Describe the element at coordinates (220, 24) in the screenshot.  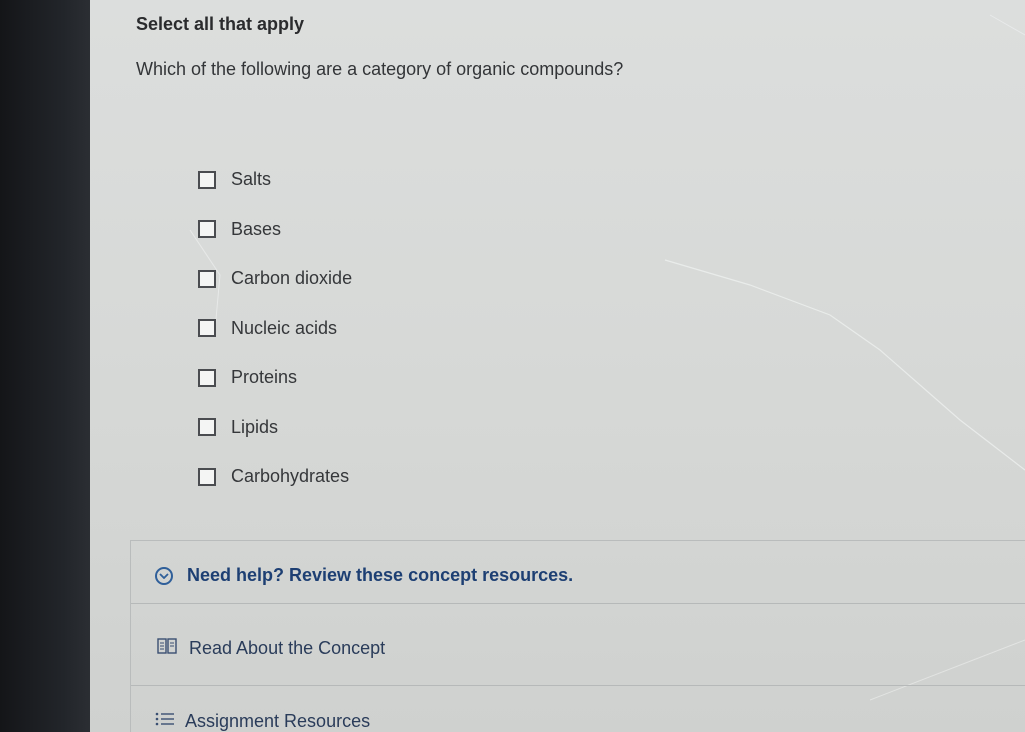
I see `instruction-text: Select all that apply` at that location.